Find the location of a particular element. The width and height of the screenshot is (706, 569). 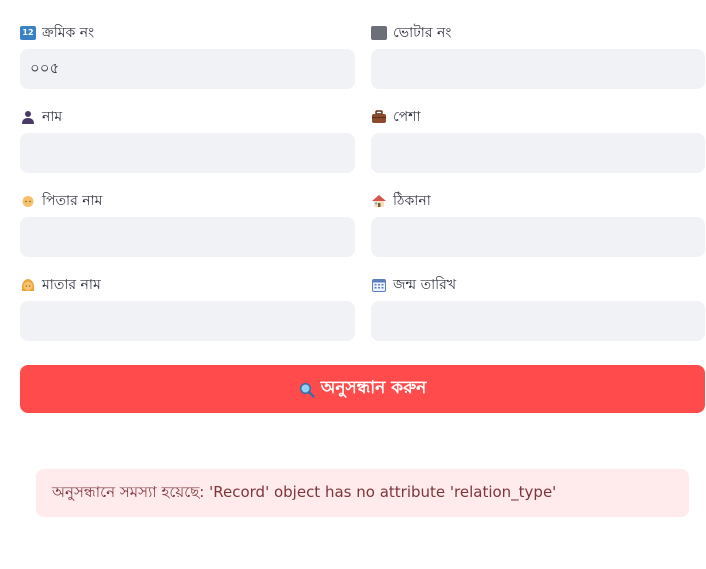

occupation-label: পেশা is located at coordinates (407, 117).